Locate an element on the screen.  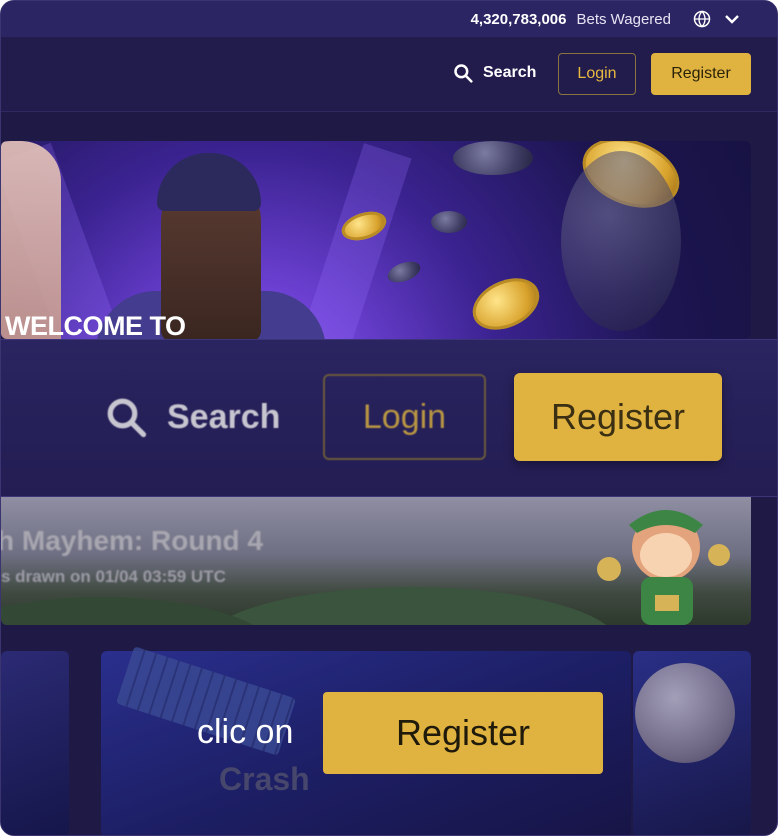
promo-title: h Mayhem: Round 4 is located at coordinates (132, 540).